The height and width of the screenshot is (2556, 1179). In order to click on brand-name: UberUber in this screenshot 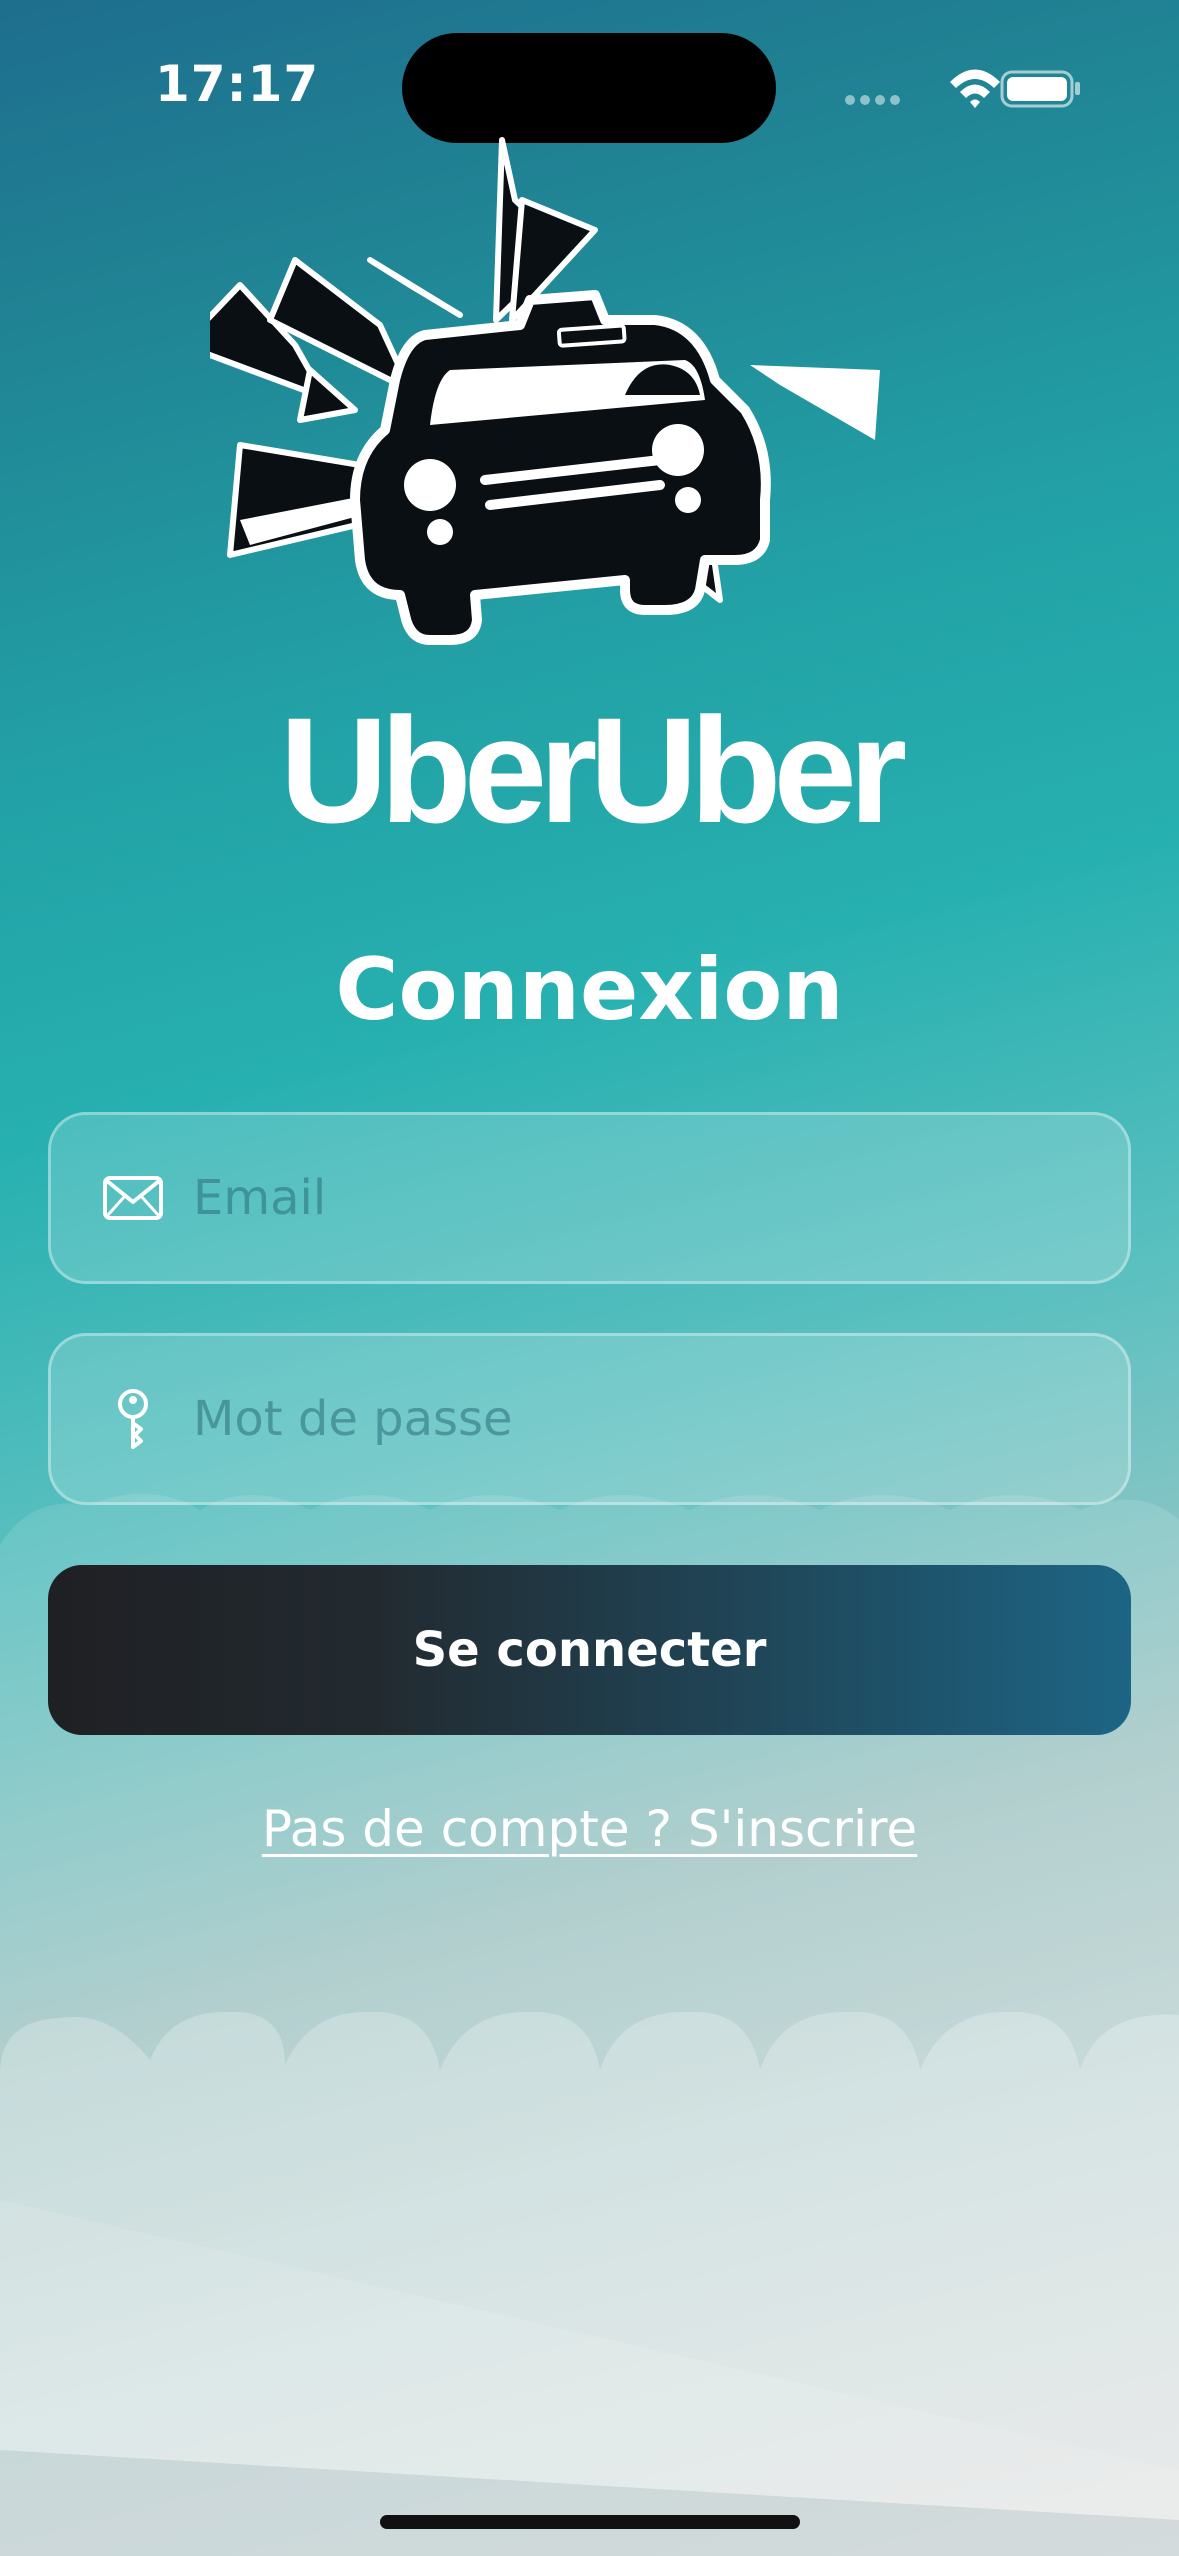, I will do `click(593, 770)`.